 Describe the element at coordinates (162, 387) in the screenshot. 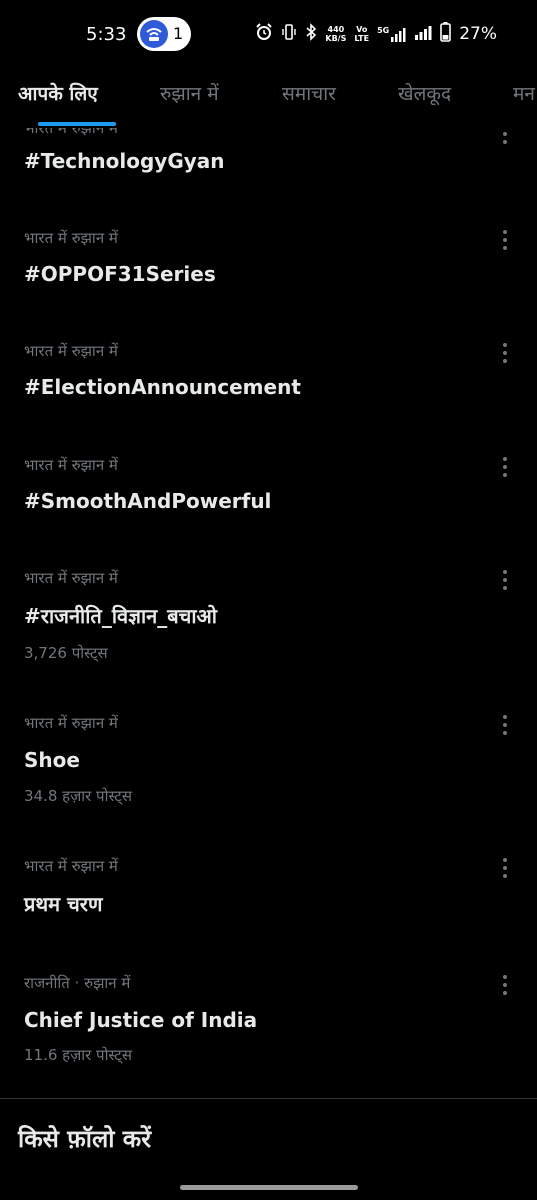

I see `trend-title: #ElectionAnnouncement` at that location.